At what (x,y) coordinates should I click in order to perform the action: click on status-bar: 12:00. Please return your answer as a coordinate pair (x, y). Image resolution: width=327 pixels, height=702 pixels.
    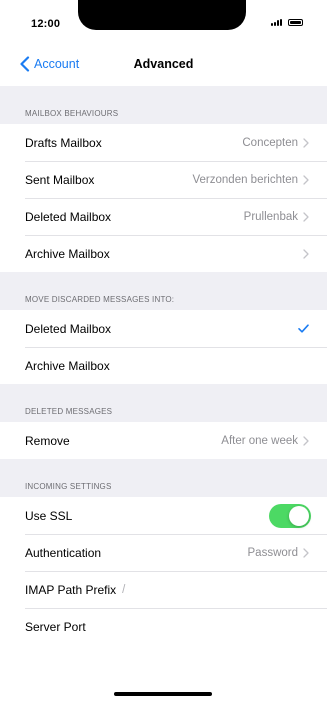
    Looking at the image, I should click on (163, 22).